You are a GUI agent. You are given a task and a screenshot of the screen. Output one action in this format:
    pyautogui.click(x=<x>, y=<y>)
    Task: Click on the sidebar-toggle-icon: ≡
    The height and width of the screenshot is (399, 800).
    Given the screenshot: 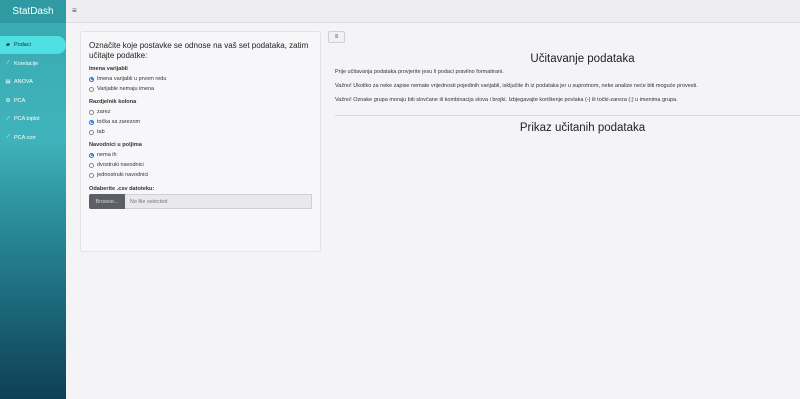 What is the action you would take?
    pyautogui.click(x=74, y=10)
    